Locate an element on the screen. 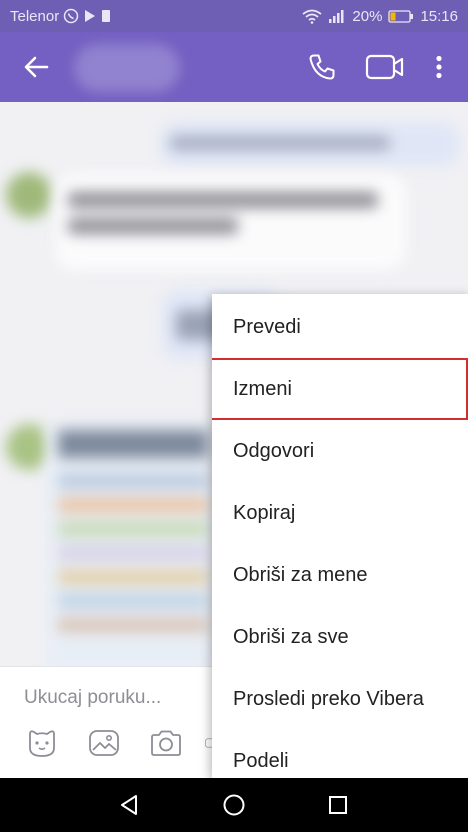 This screenshot has width=468, height=832. recents-square-icon is located at coordinates (338, 805).